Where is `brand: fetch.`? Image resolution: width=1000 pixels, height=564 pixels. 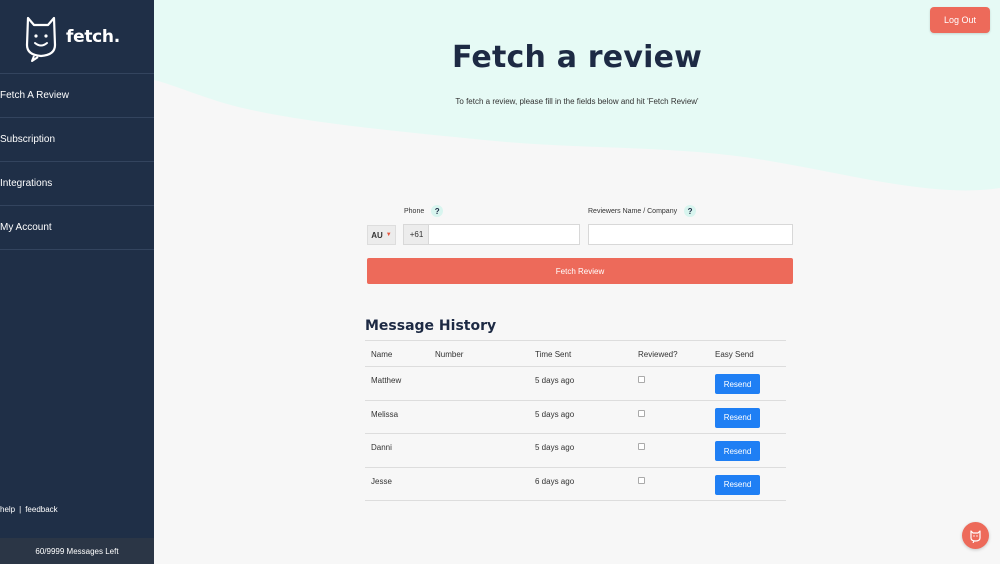 brand: fetch. is located at coordinates (77, 37).